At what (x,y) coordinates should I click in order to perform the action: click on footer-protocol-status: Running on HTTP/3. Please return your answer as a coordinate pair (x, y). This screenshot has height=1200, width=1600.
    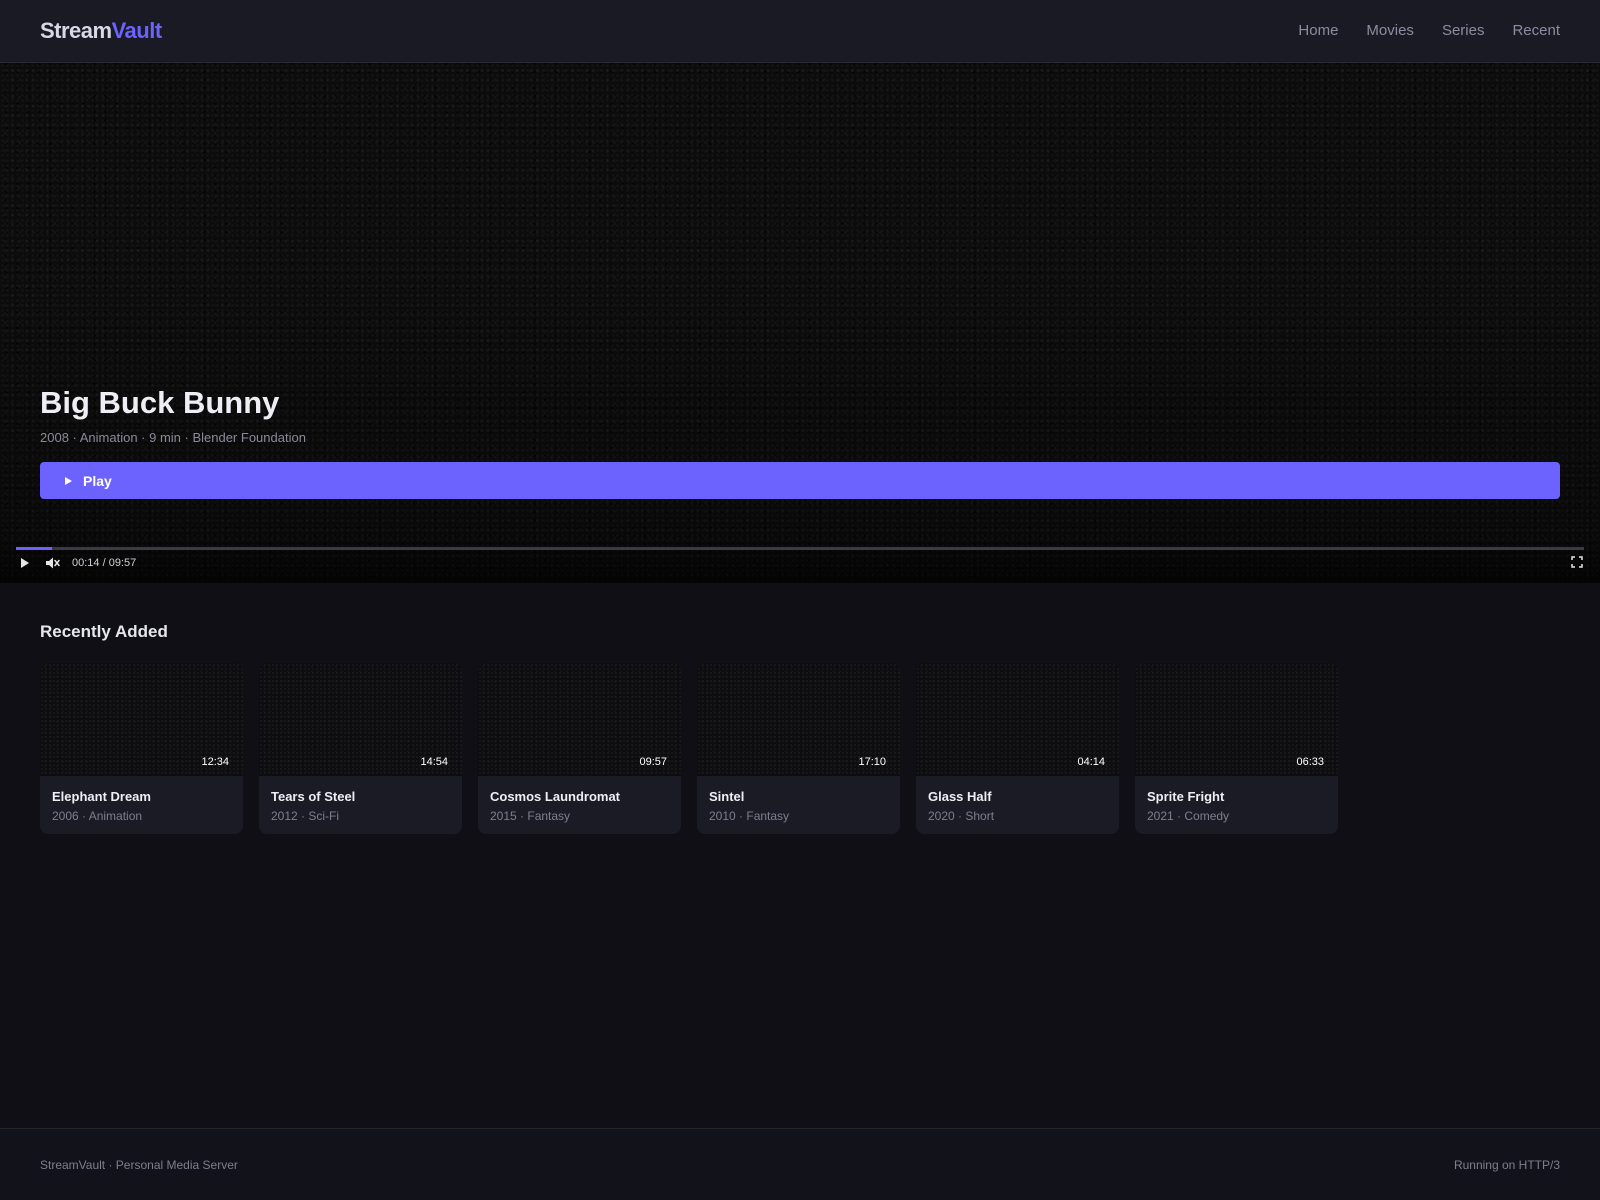
    Looking at the image, I should click on (1506, 1165).